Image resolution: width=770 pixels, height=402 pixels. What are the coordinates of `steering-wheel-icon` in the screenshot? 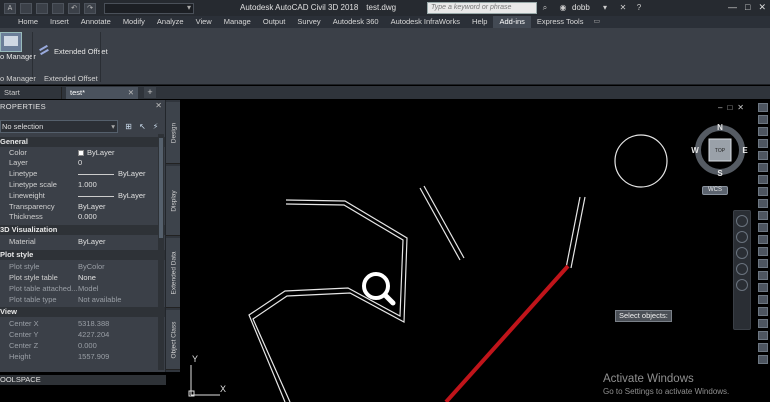 It's located at (742, 221).